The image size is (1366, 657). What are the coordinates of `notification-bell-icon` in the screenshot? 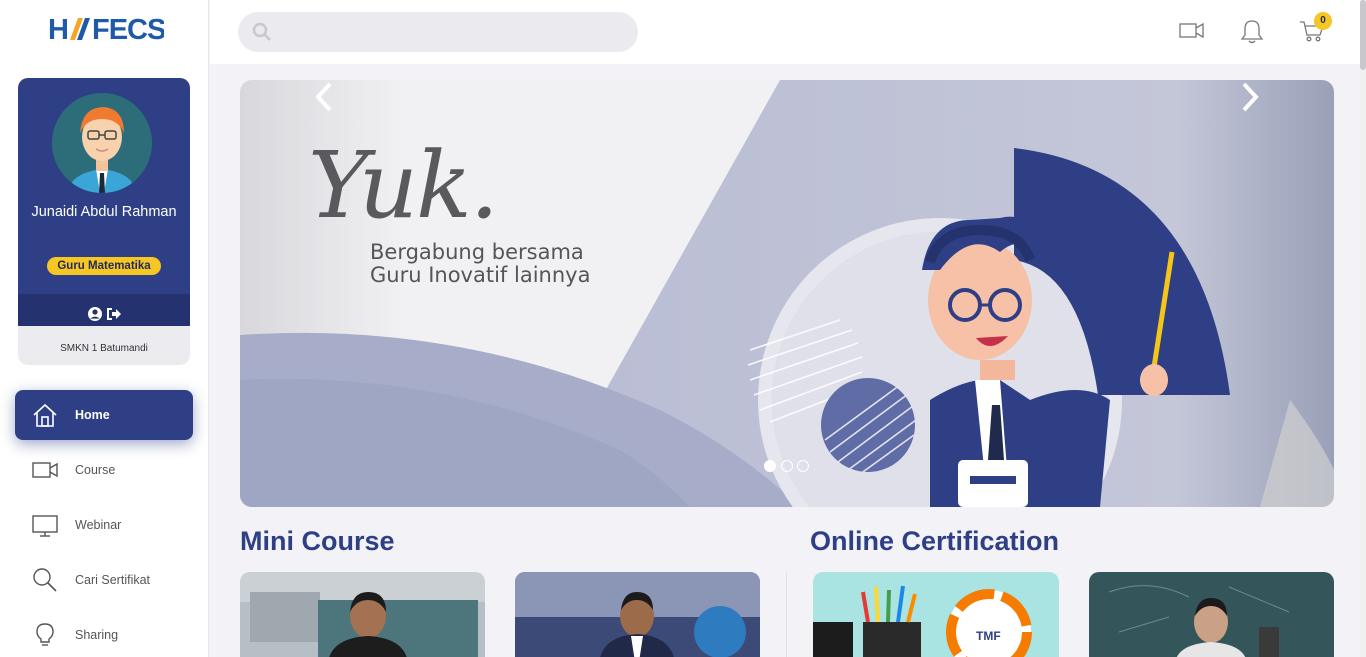 It's located at (1252, 31).